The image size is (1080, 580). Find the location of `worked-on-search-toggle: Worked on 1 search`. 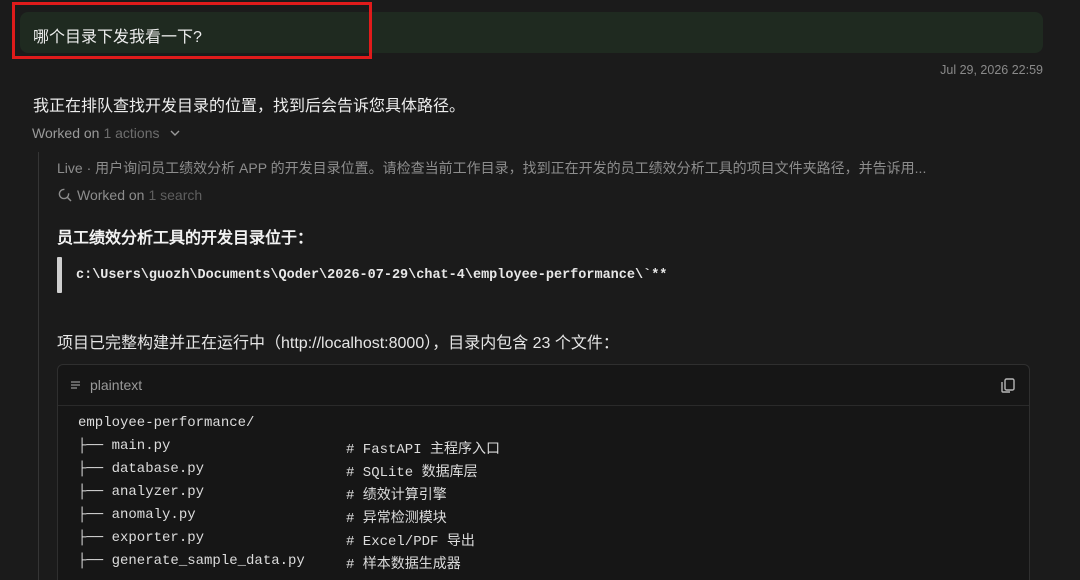

worked-on-search-toggle: Worked on 1 search is located at coordinates (129, 195).